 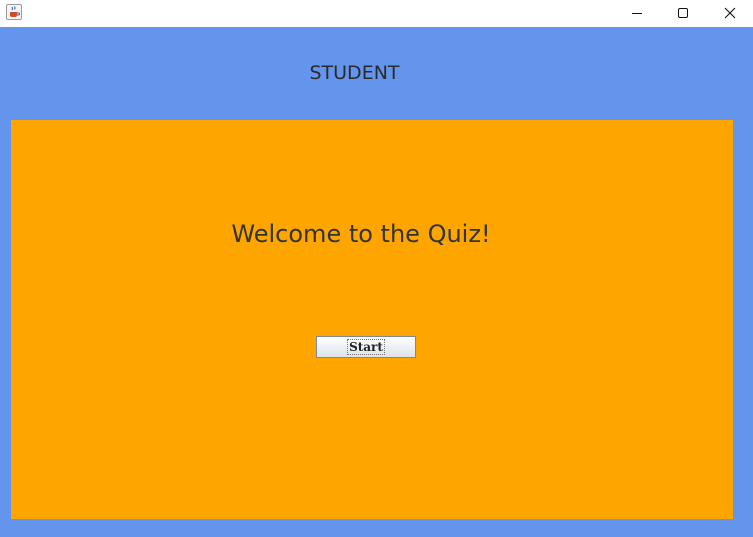 What do you see at coordinates (361, 234) in the screenshot?
I see `welcome-text: Welcome to the Quiz!` at bounding box center [361, 234].